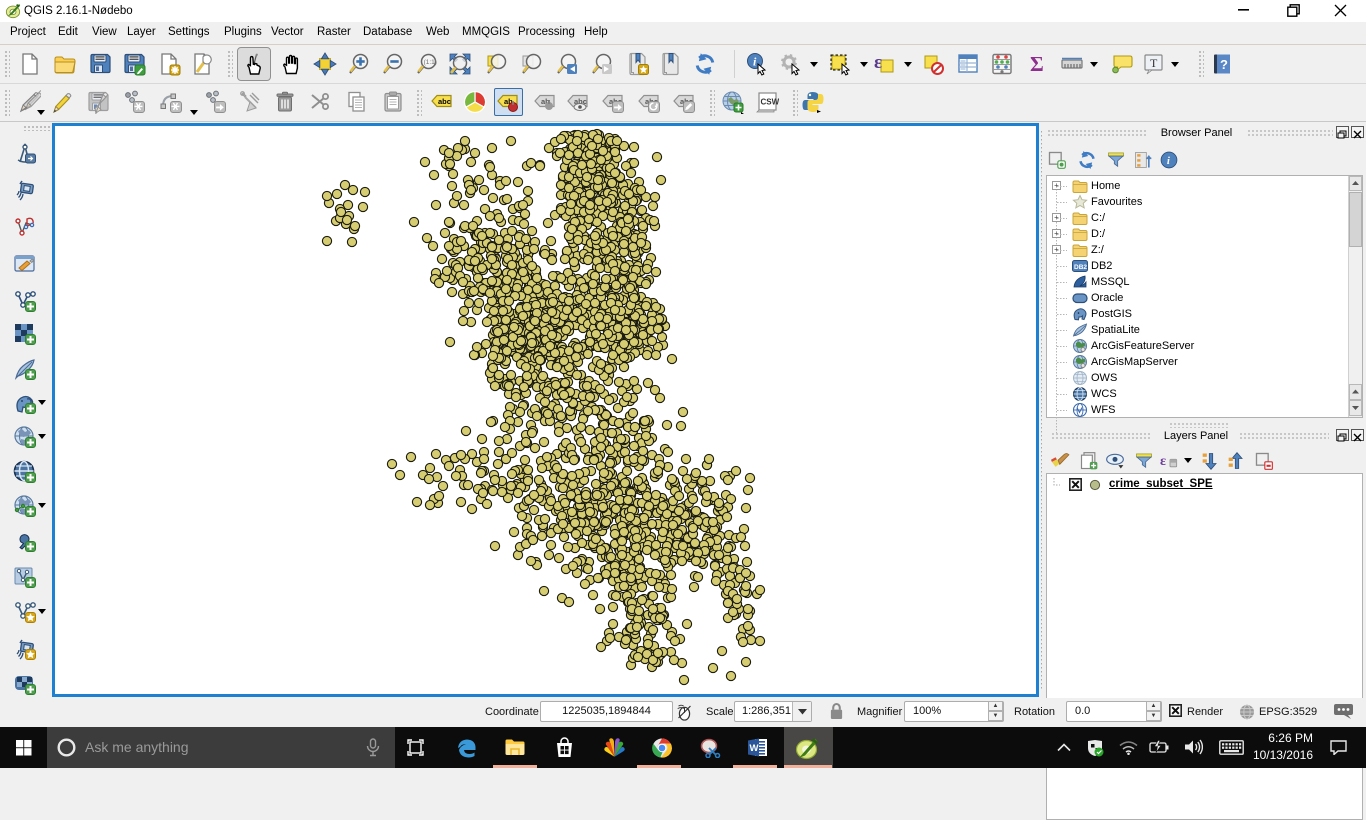 This screenshot has height=820, width=1366. What do you see at coordinates (754, 748) in the screenshot?
I see `svg-text: W` at bounding box center [754, 748].